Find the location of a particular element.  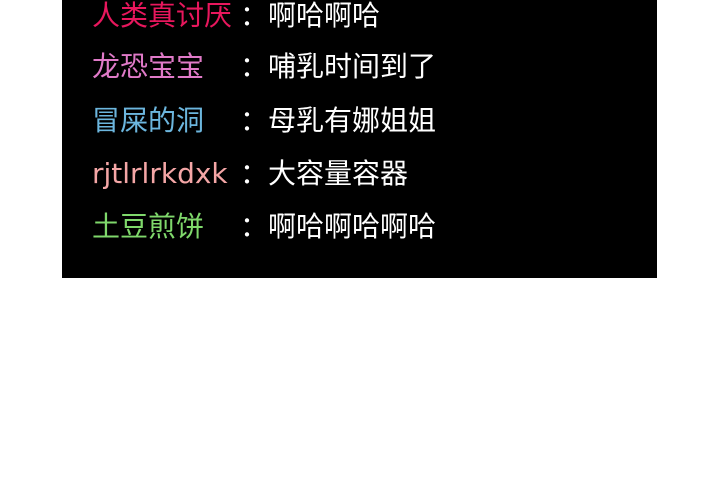

speaker-name: 冒屎的洞 is located at coordinates (148, 120).